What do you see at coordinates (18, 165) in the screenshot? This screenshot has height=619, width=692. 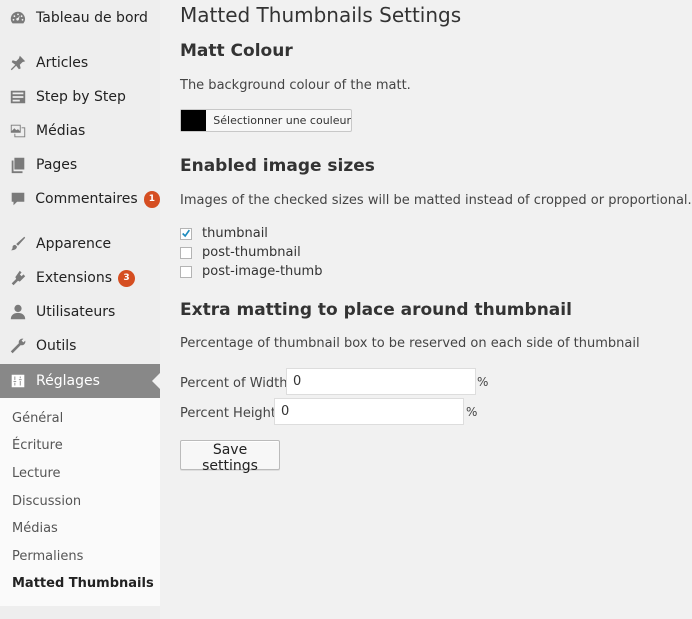 I see `pages-icon` at bounding box center [18, 165].